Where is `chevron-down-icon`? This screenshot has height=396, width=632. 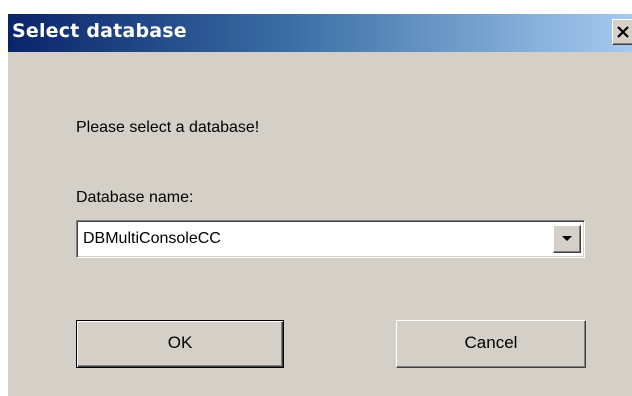 chevron-down-icon is located at coordinates (567, 238).